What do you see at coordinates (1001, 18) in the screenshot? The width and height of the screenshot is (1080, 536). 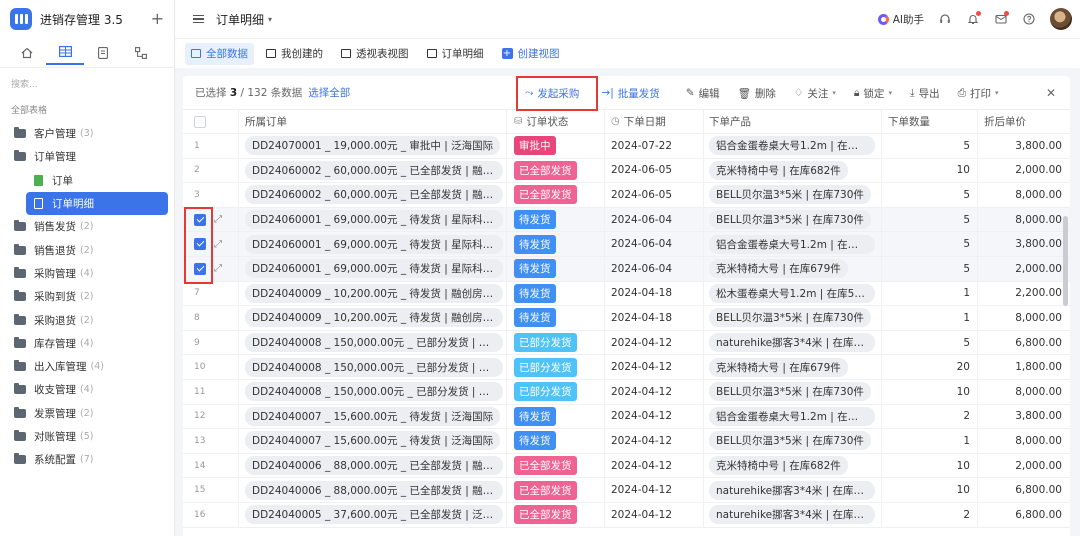 I see `message-icon` at bounding box center [1001, 18].